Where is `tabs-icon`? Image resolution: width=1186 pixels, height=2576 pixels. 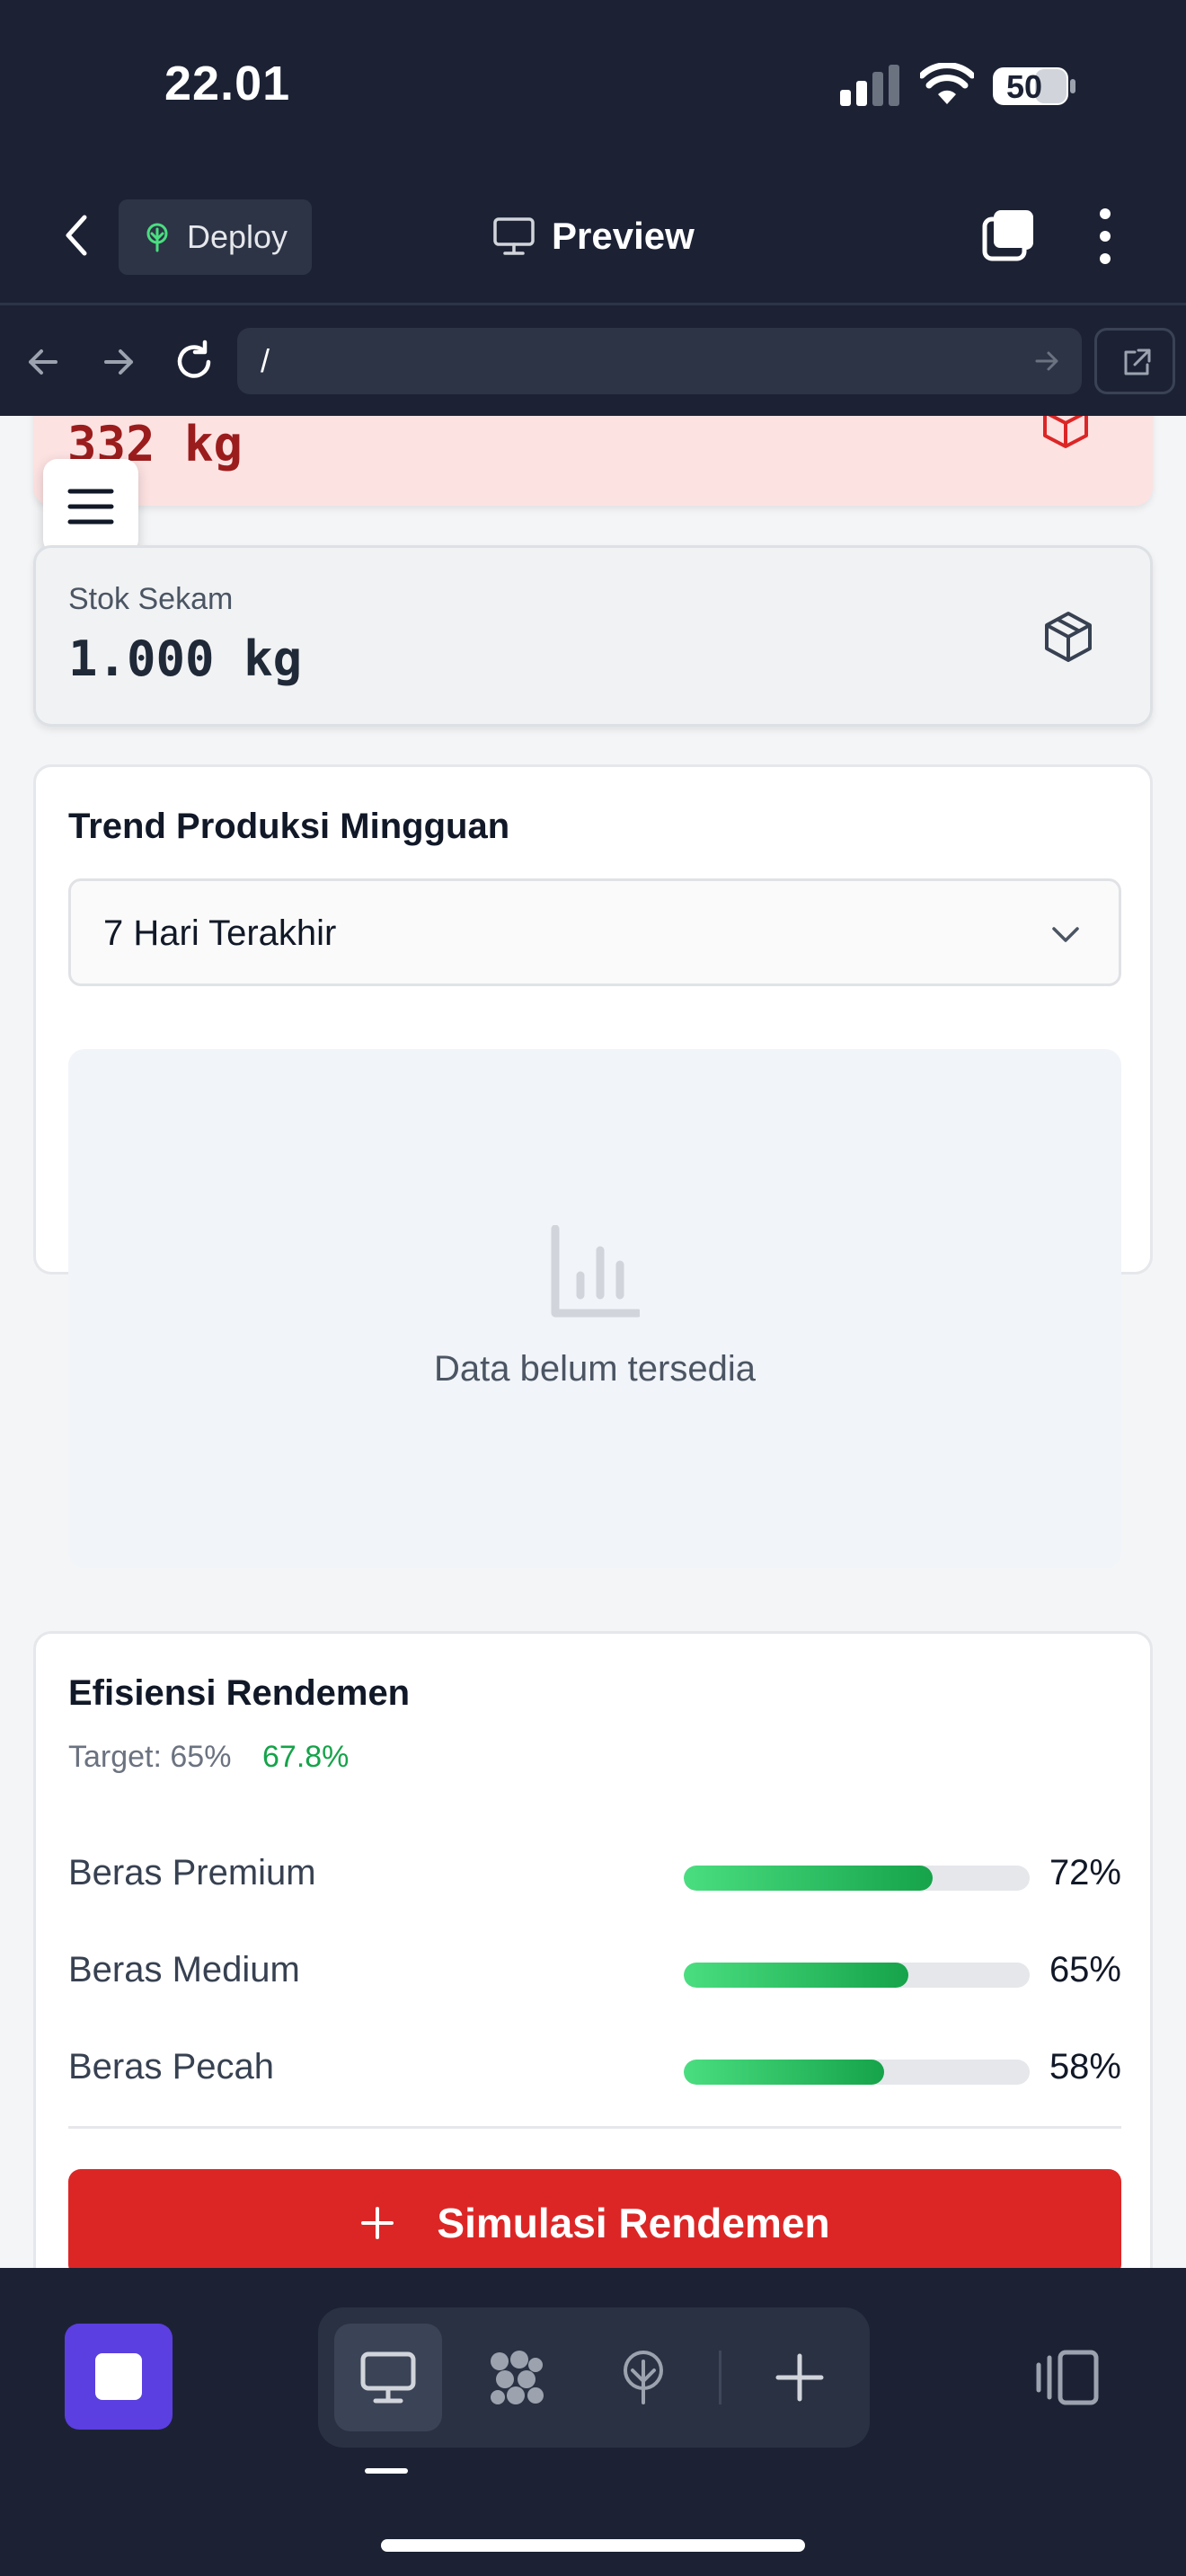 tabs-icon is located at coordinates (1009, 236).